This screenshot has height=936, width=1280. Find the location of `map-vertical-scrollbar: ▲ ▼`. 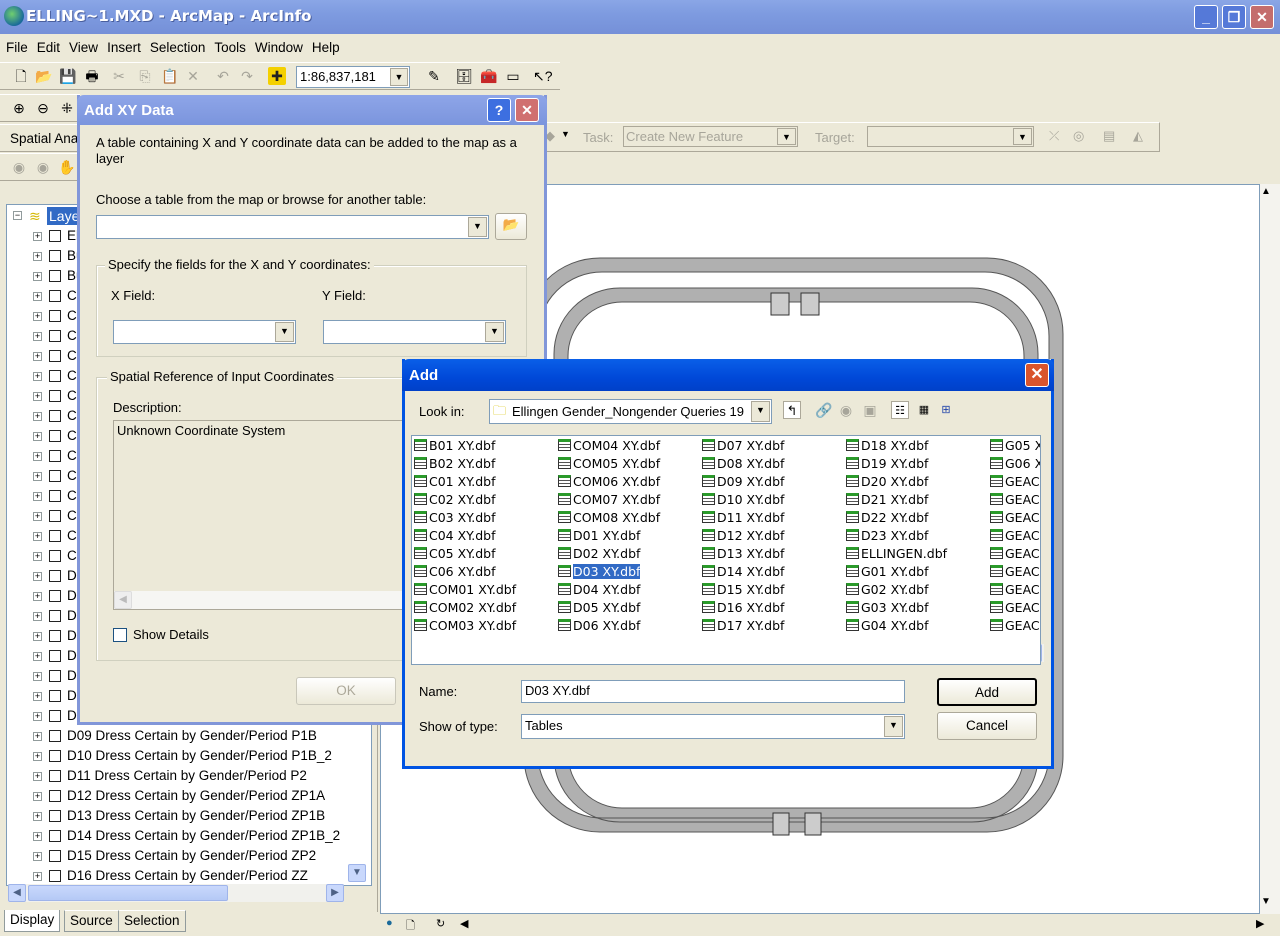

map-vertical-scrollbar: ▲ ▼ is located at coordinates (1270, 549).